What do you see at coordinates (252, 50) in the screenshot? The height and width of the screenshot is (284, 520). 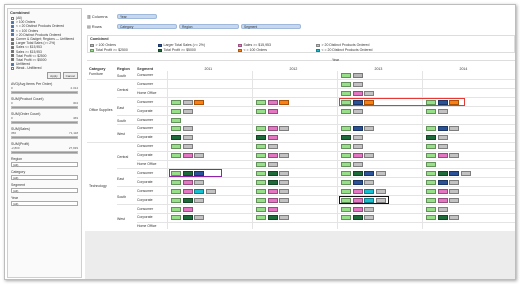 I see `legend-item: < = 100 Orders` at bounding box center [252, 50].